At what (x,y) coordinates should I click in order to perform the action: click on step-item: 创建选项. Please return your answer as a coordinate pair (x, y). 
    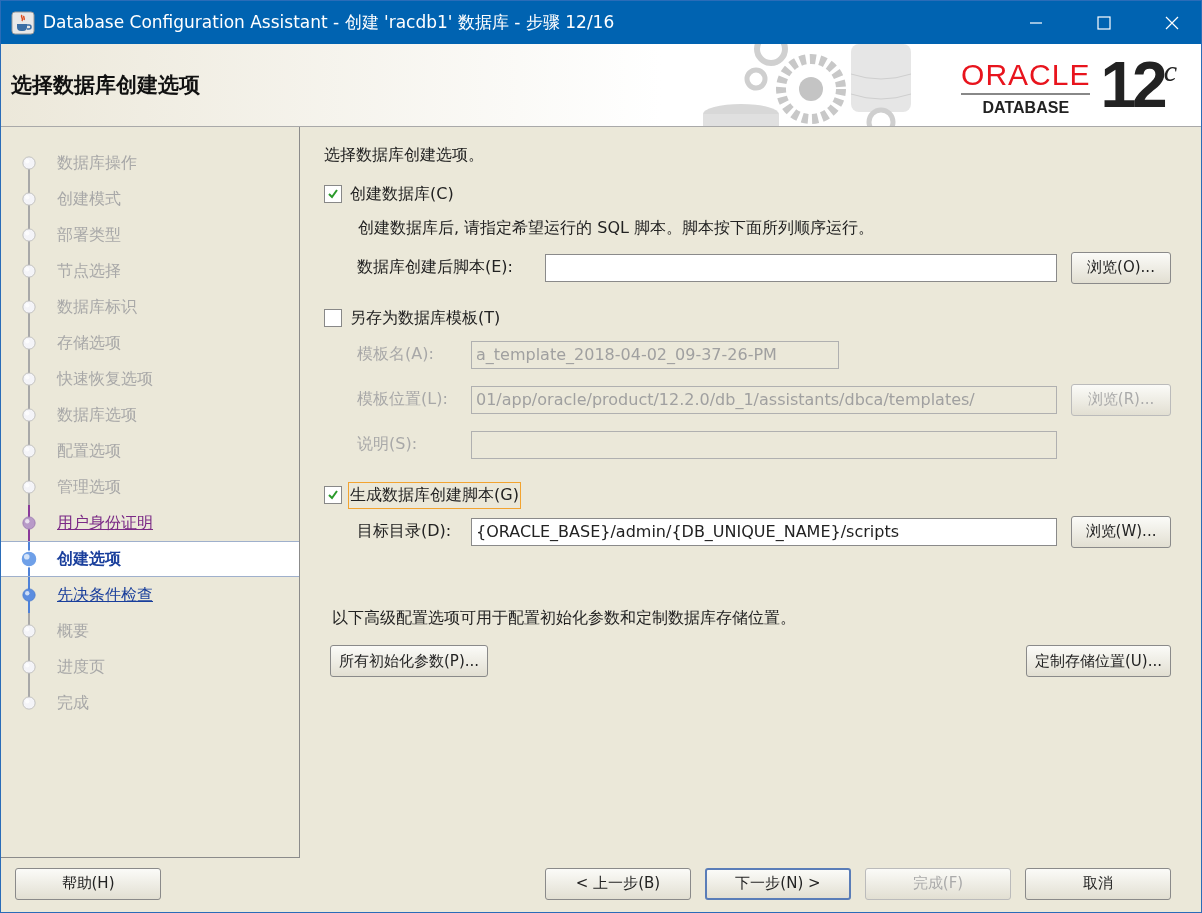
    Looking at the image, I should click on (150, 559).